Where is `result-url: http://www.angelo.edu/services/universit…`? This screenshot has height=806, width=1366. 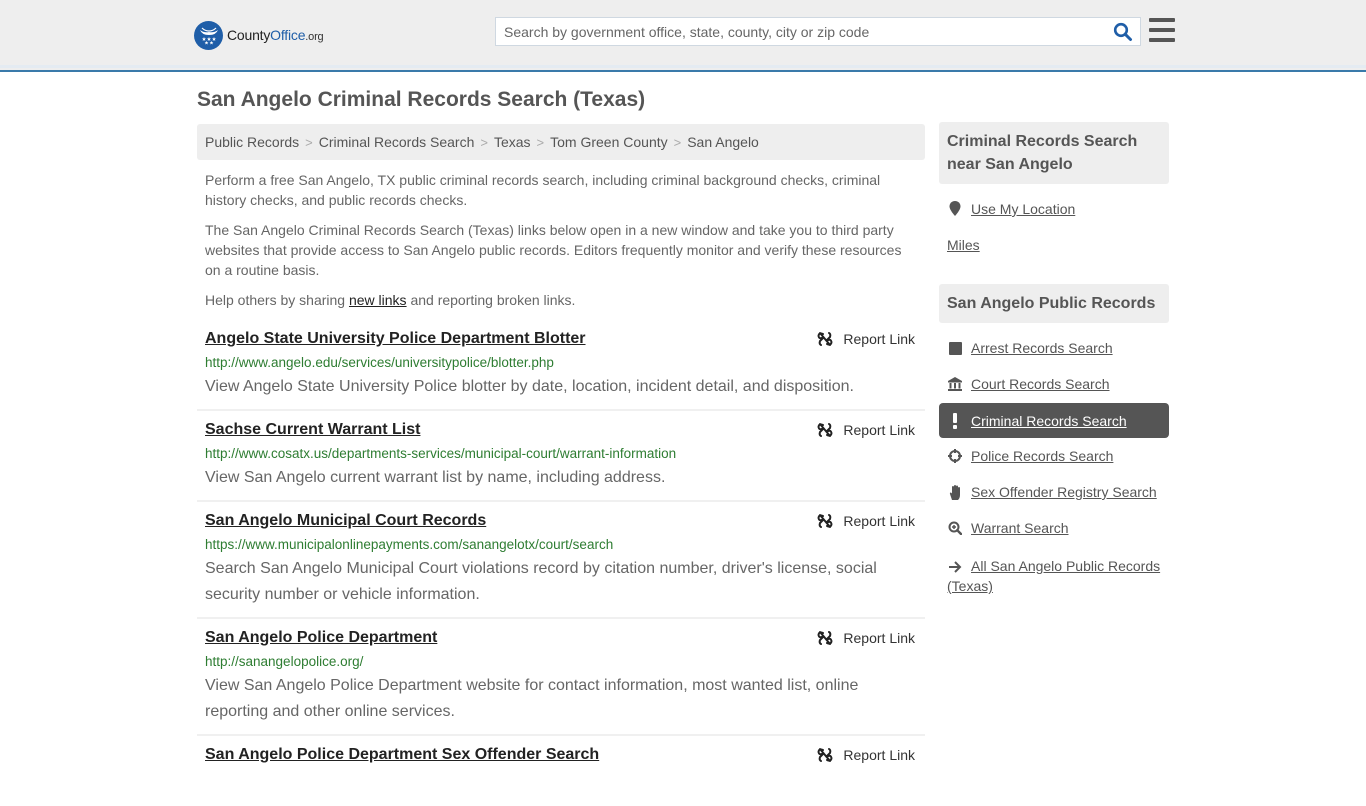 result-url: http://www.angelo.edu/services/universit… is located at coordinates (379, 362).